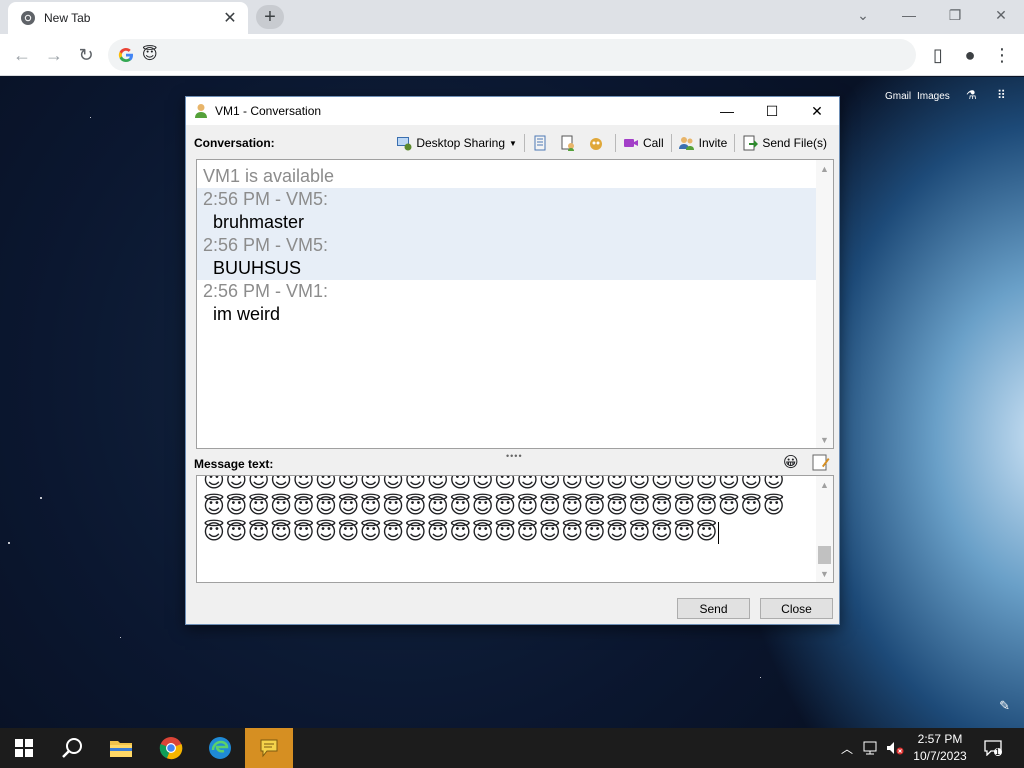  I want to click on call-label: Call, so click(653, 143).